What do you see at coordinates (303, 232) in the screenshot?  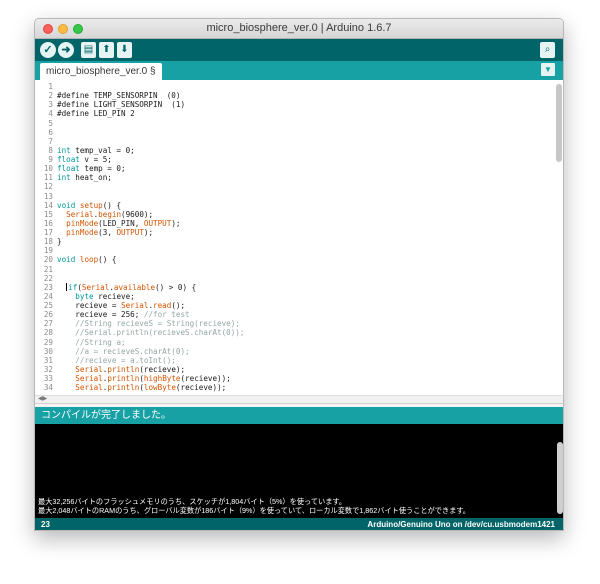 I see `code-line: pinMode(3, OUTPUT);` at bounding box center [303, 232].